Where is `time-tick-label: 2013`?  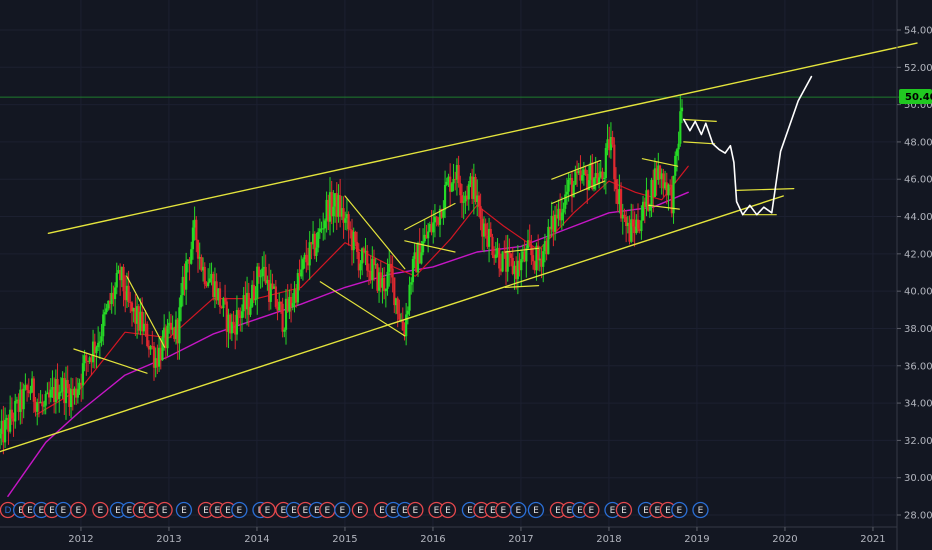 time-tick-label: 2013 is located at coordinates (168, 539).